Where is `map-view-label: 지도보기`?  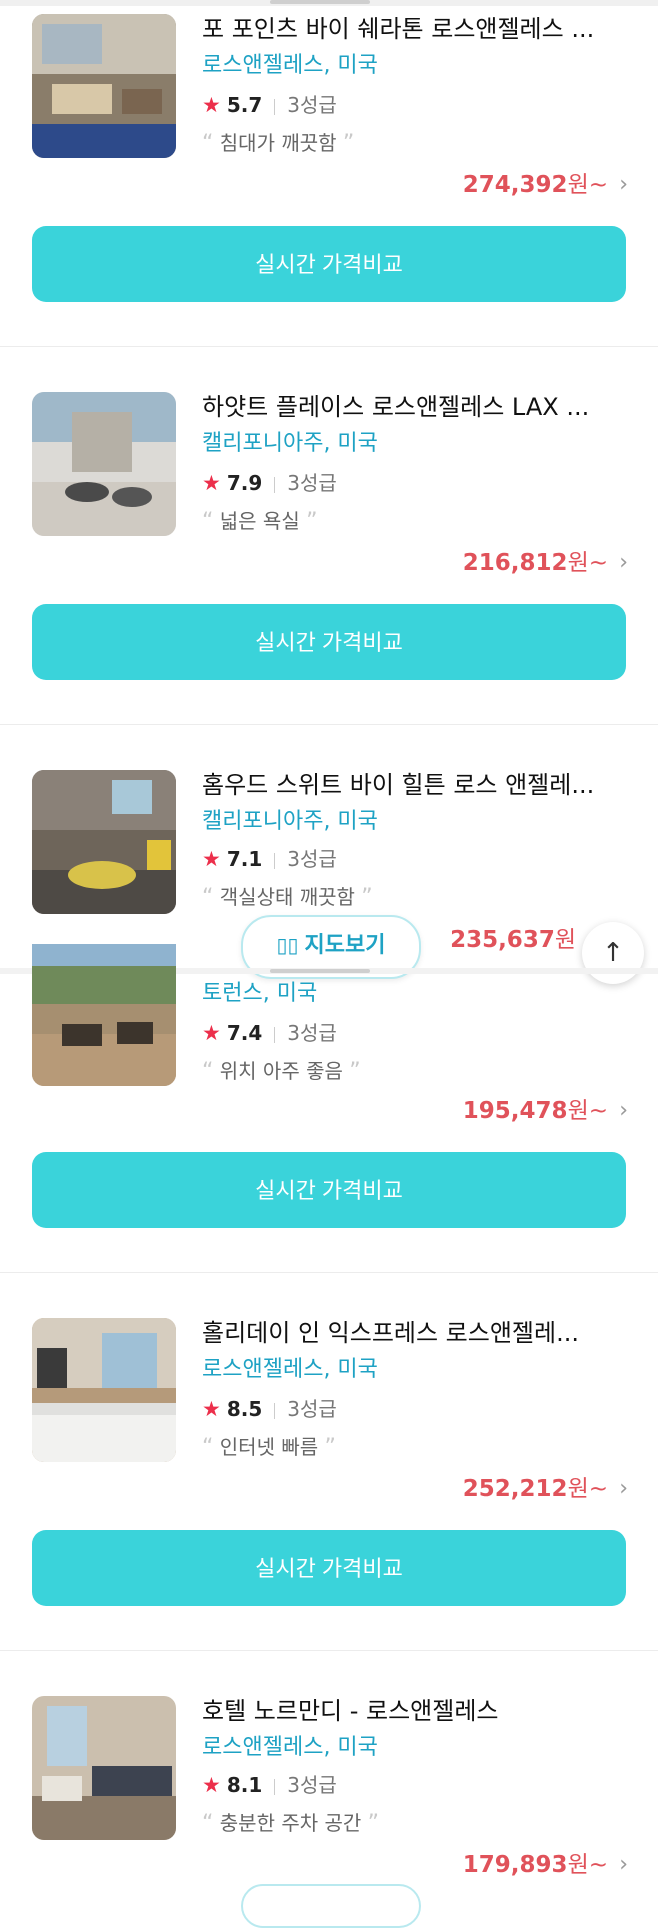
map-view-label: 지도보기 is located at coordinates (345, 945).